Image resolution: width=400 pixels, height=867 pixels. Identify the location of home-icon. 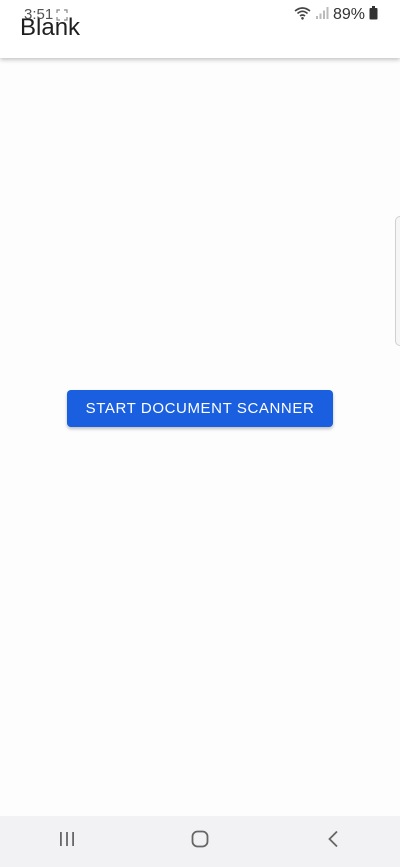
(200, 841).